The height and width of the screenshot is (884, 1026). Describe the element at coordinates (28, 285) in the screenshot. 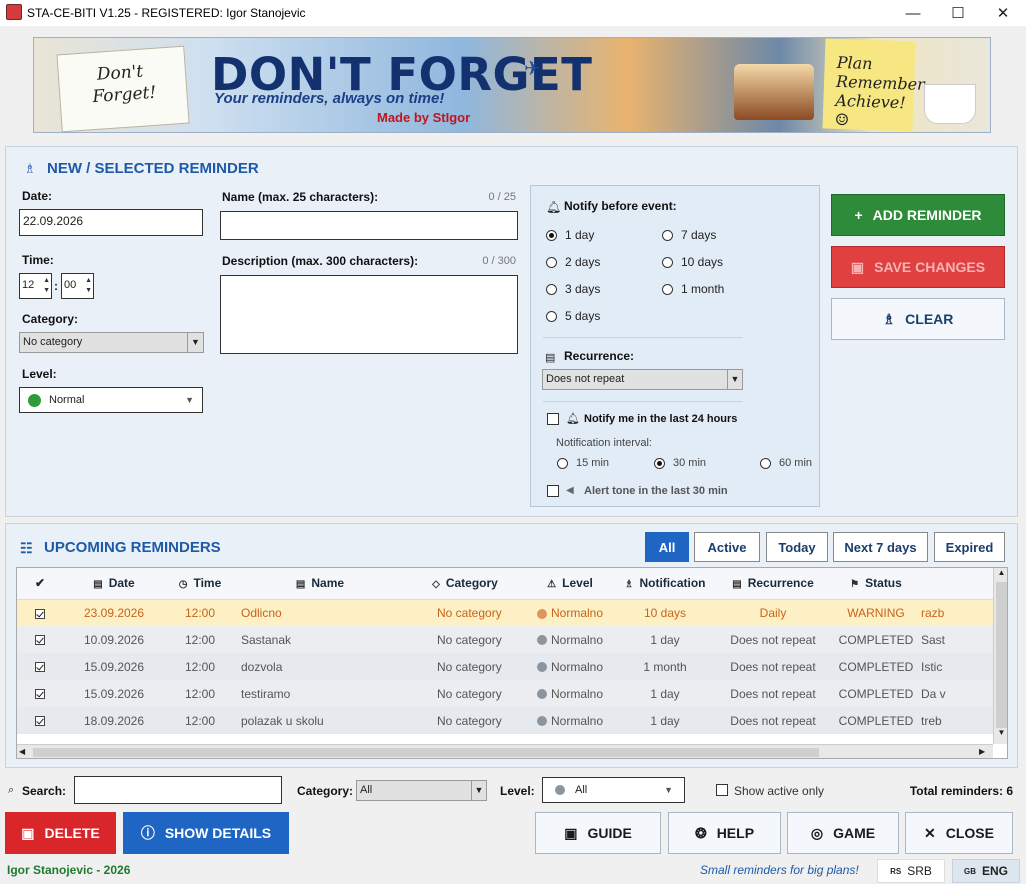

I see `hour-value: 12` at that location.